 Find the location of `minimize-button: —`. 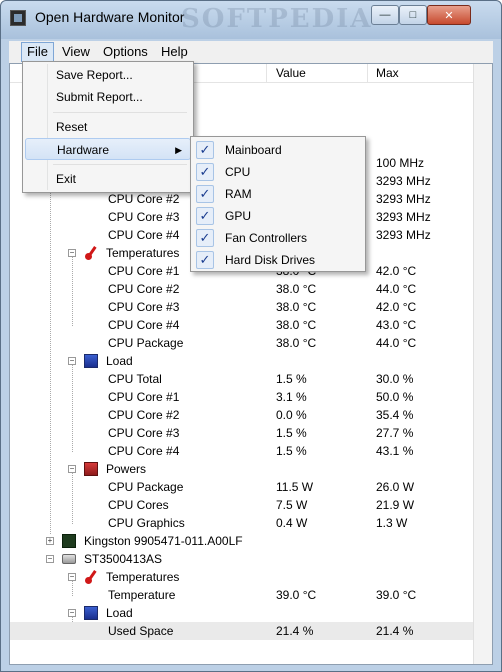

minimize-button: — is located at coordinates (385, 15).